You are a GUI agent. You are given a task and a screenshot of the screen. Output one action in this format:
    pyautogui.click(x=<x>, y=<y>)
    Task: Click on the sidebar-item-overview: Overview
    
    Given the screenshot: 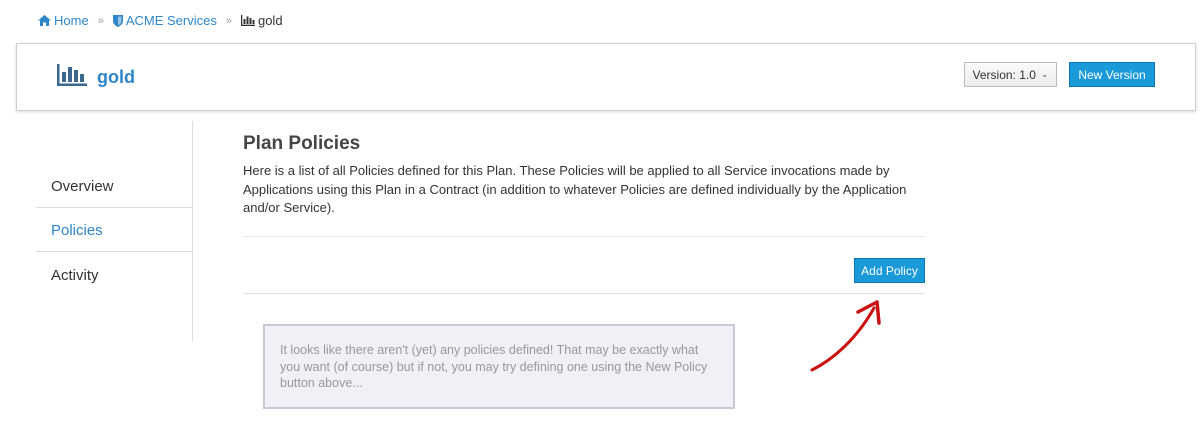 What is the action you would take?
    pyautogui.click(x=114, y=187)
    